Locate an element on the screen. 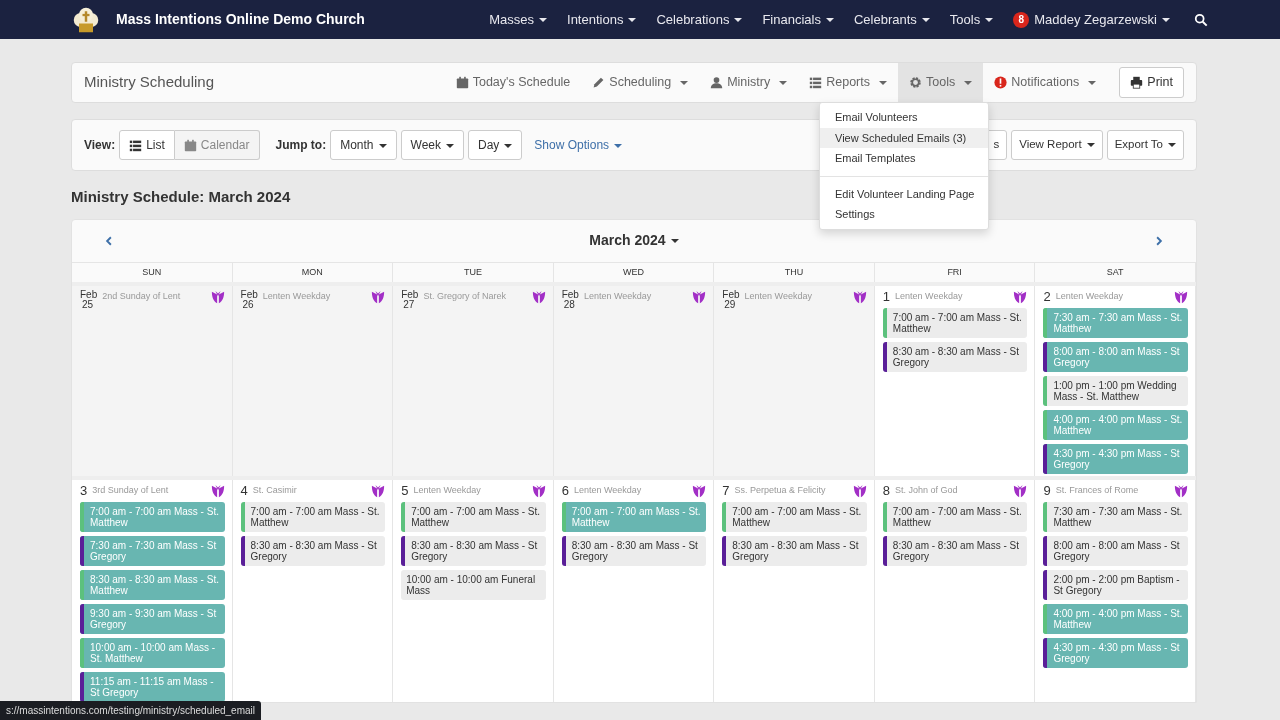 This screenshot has width=1280, height=720. toolbar-button: View Report is located at coordinates (1057, 145).